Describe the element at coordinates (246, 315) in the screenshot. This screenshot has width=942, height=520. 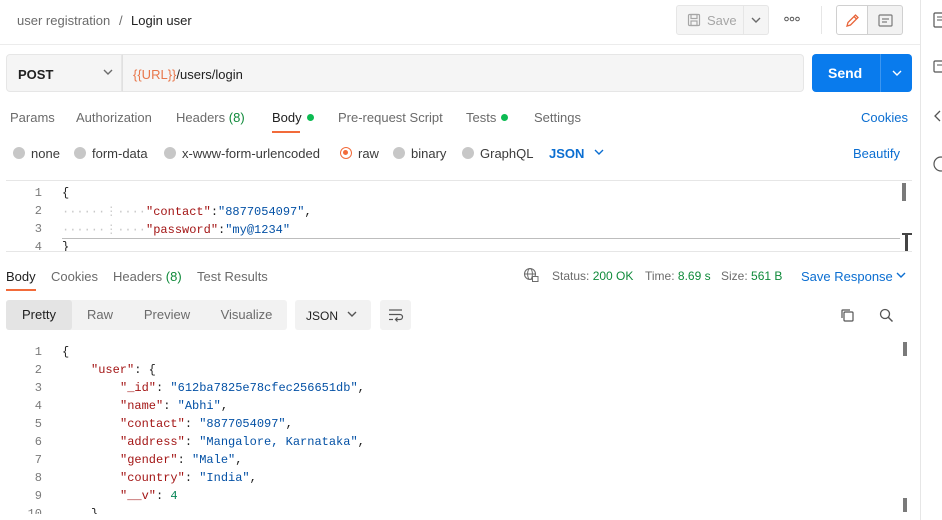
I see `view-mode-visualize: Visualize` at that location.